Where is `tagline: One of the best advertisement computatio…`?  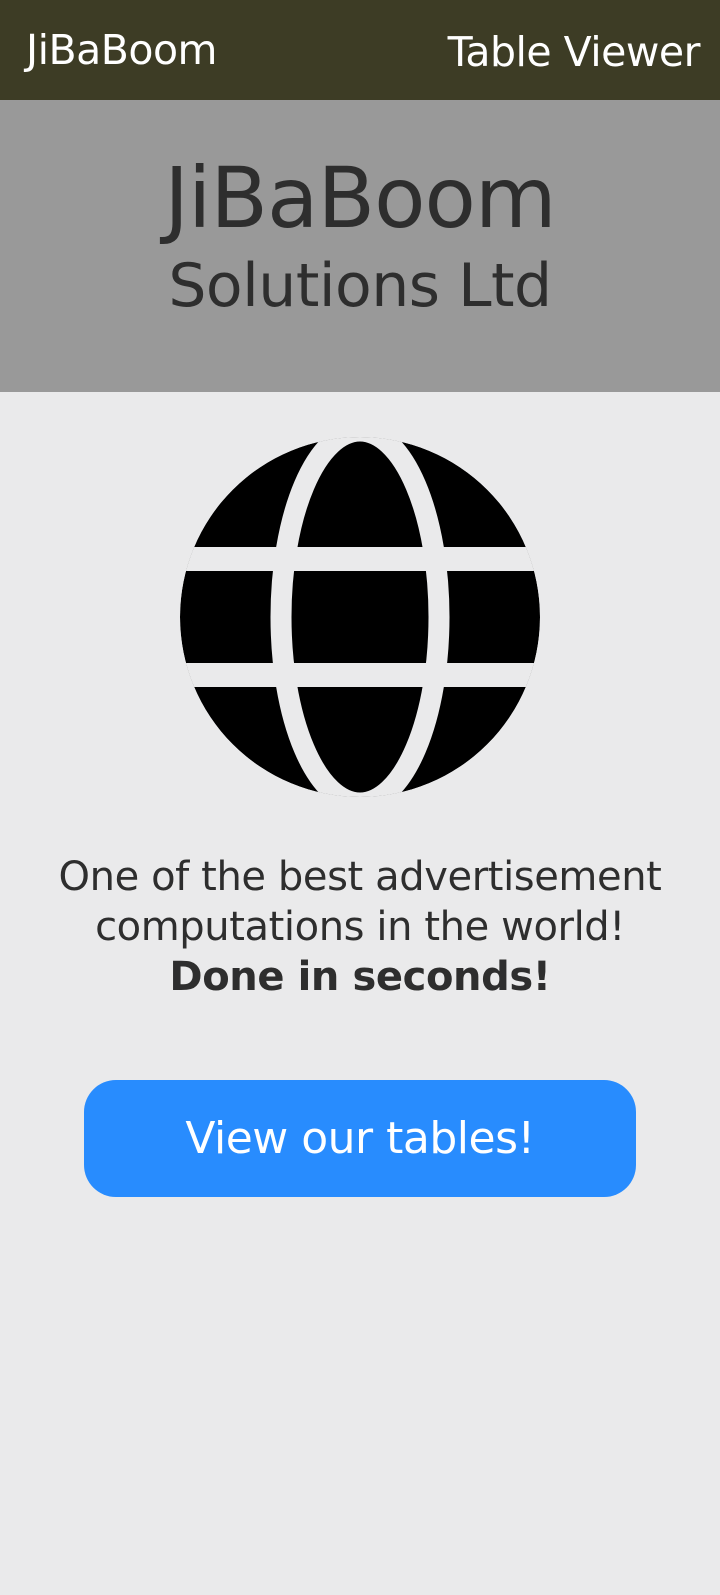 tagline: One of the best advertisement computatio… is located at coordinates (360, 927).